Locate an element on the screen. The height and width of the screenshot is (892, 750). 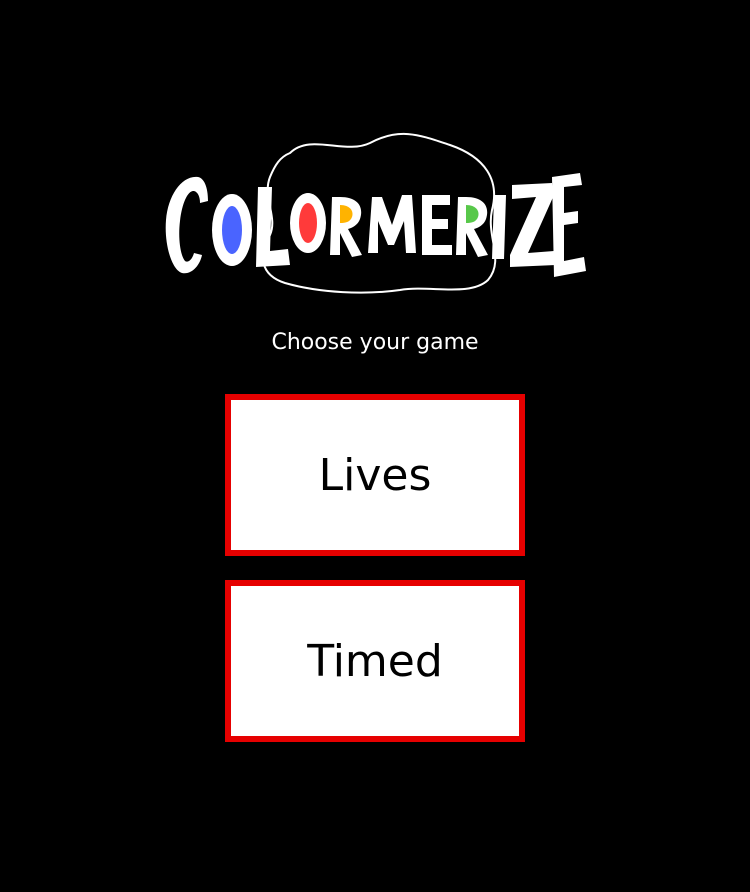
lives-mode-label: Lives is located at coordinates (375, 475).